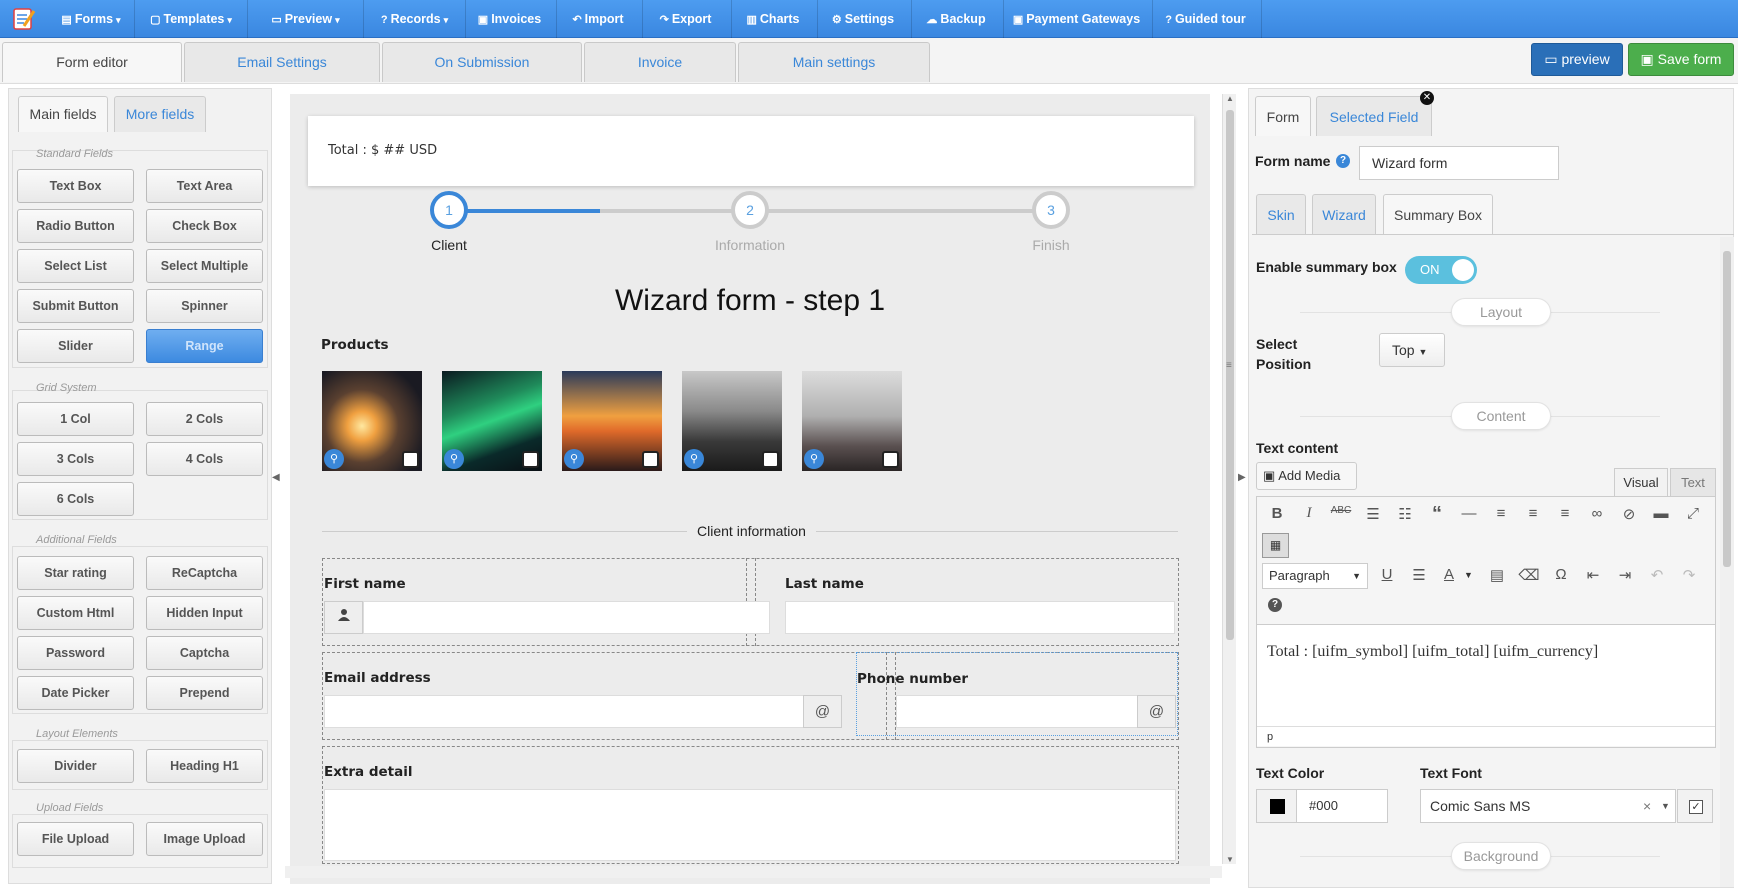  What do you see at coordinates (204, 226) in the screenshot?
I see `field-button-check-box: Check Box` at bounding box center [204, 226].